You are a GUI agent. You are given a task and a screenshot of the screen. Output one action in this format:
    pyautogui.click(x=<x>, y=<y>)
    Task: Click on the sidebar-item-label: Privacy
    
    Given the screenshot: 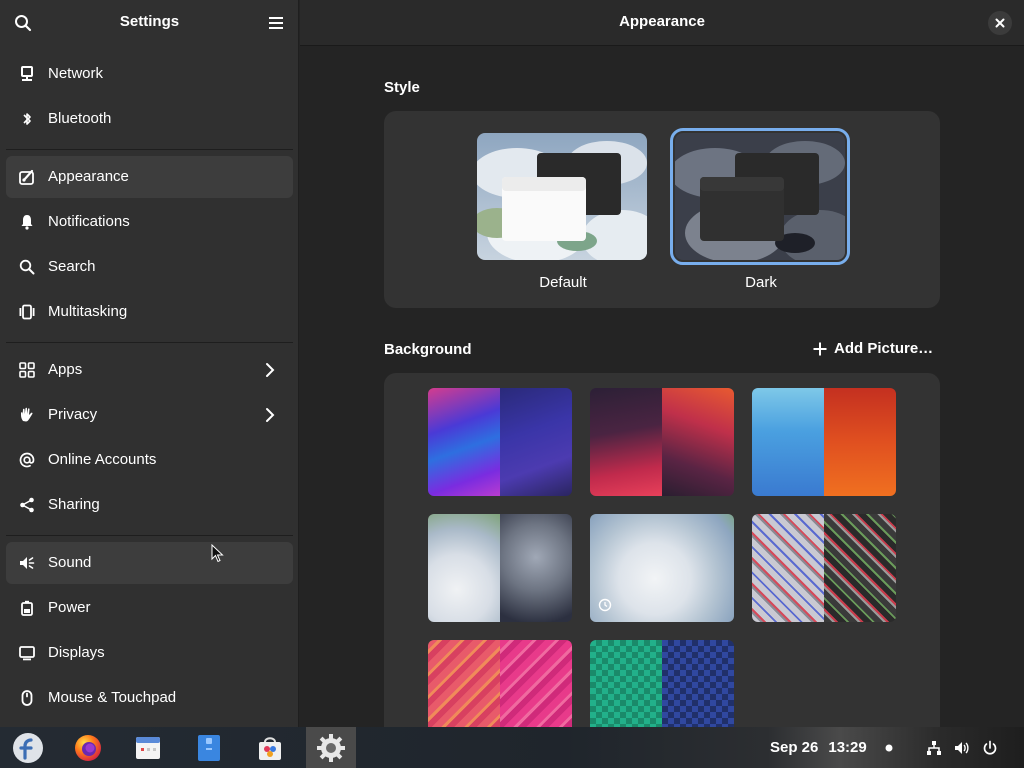 What is the action you would take?
    pyautogui.click(x=73, y=414)
    